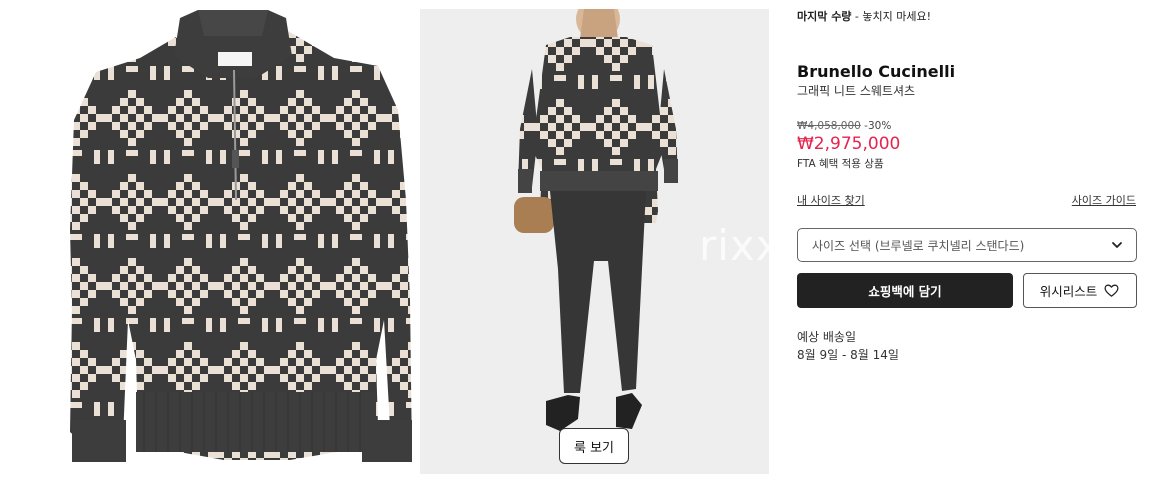 The image size is (1160, 480). I want to click on wishlist-button: 위시리스트, so click(1080, 290).